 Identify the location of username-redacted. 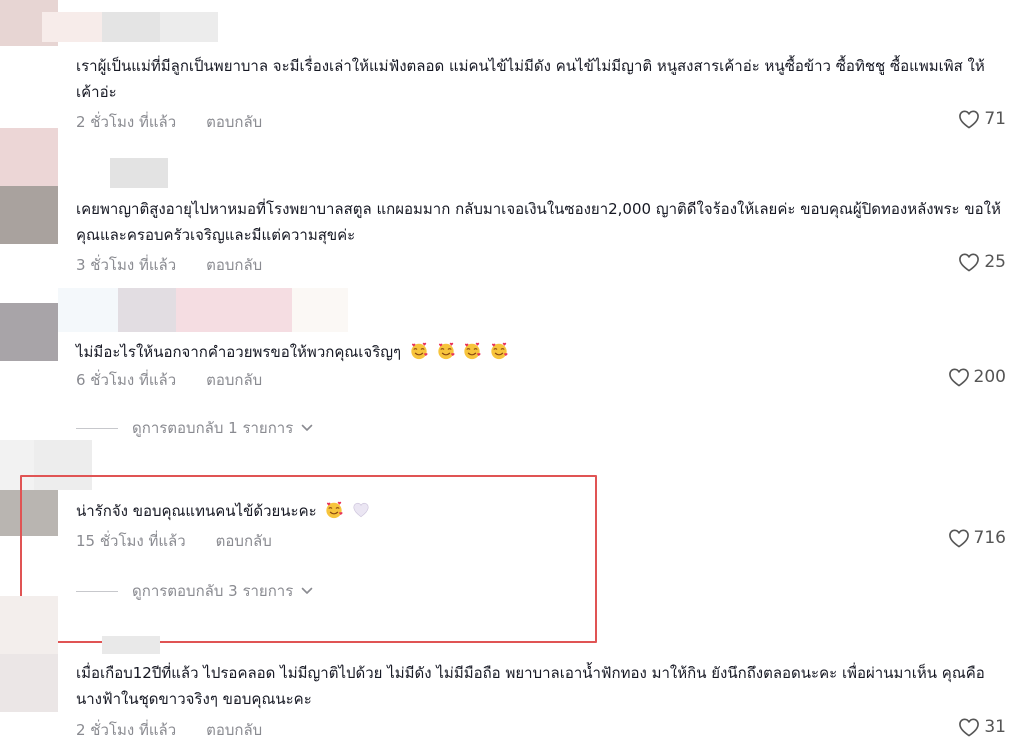
(131, 645).